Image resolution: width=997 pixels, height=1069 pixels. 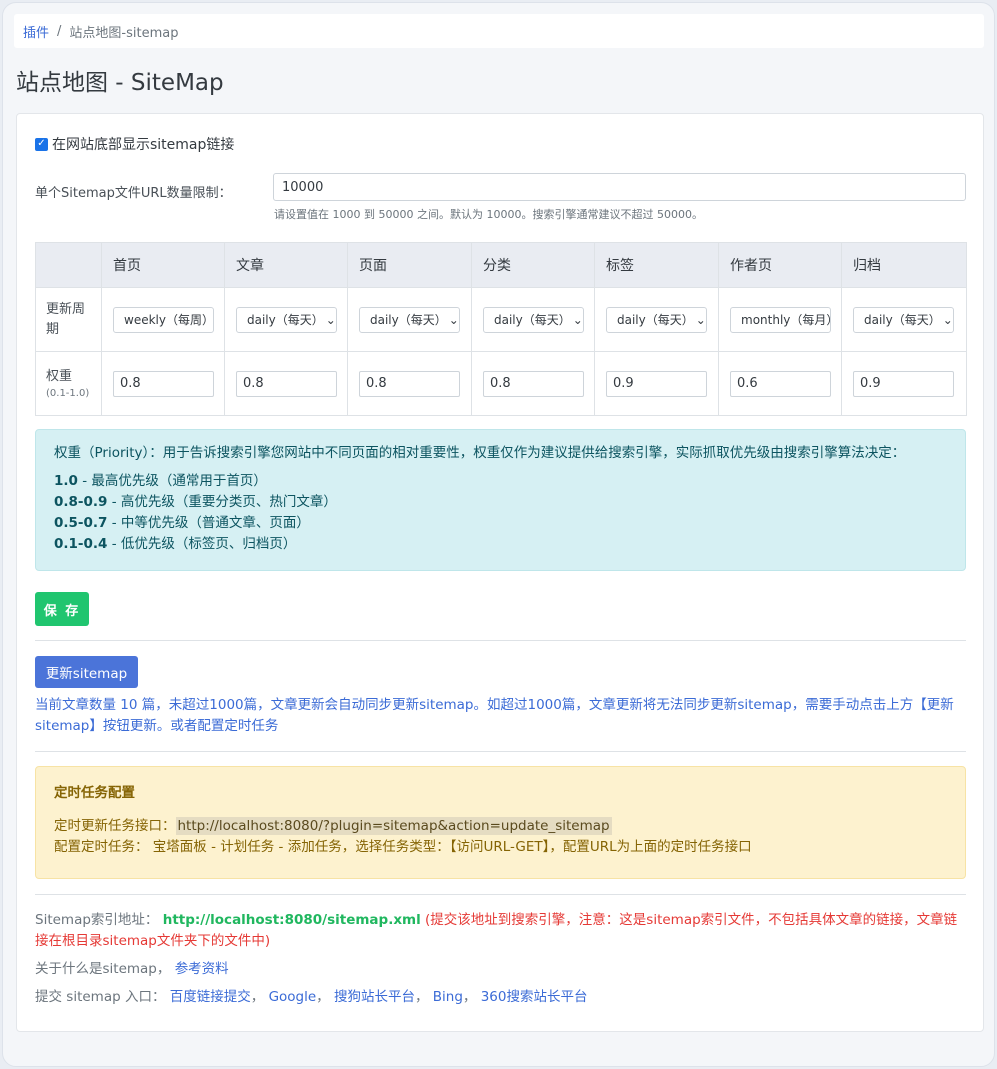 I want to click on bing-submit-link: Bing, so click(x=448, y=997).